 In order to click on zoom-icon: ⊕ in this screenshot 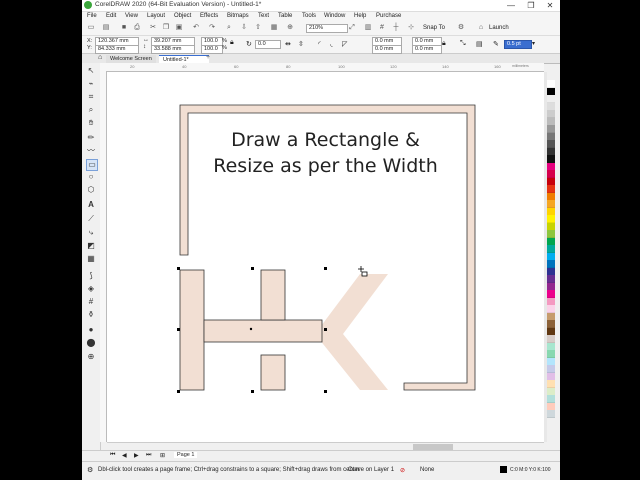, I will do `click(290, 28)`.